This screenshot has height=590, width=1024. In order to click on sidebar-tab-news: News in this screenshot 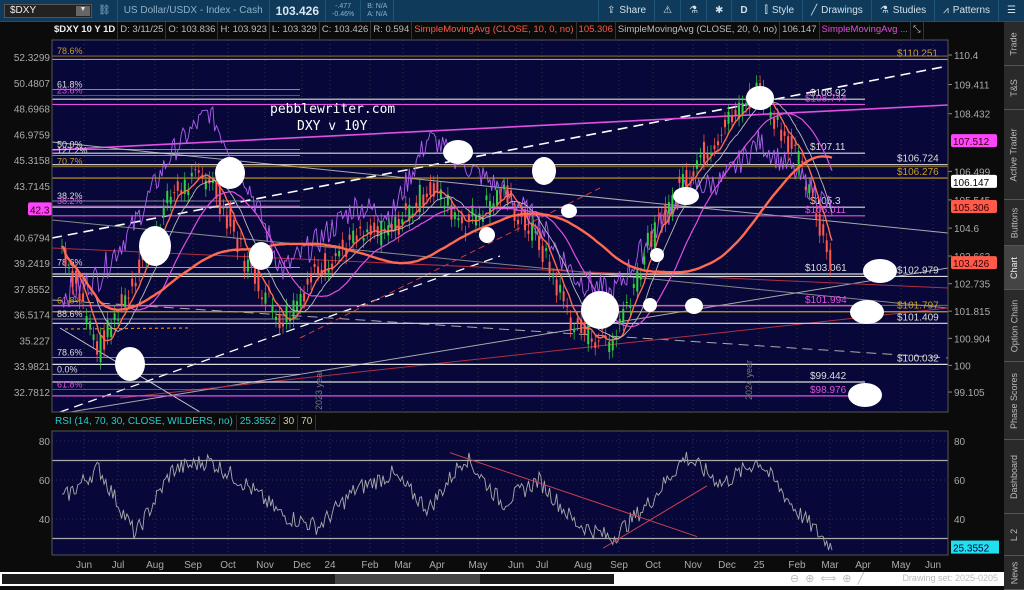, I will do `click(1014, 573)`.